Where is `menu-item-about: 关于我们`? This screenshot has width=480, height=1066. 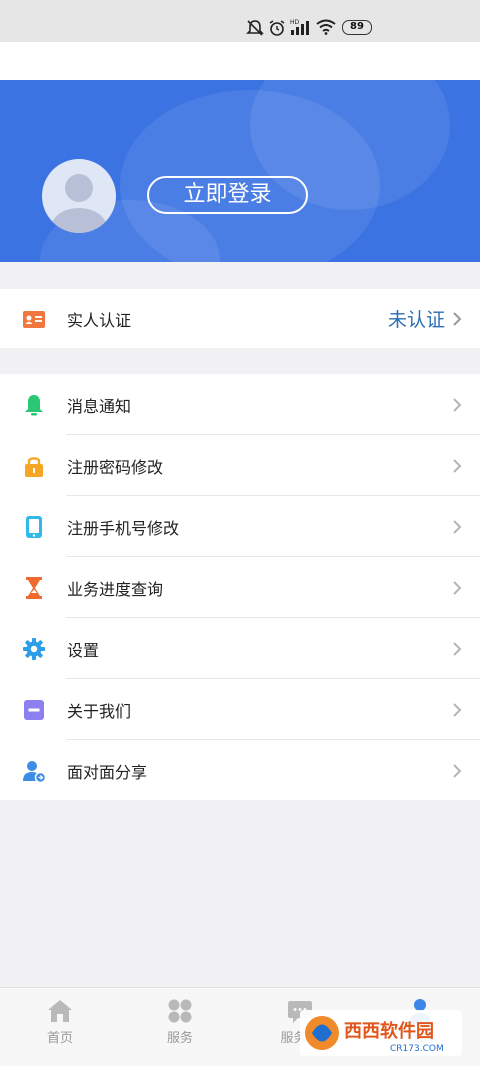
menu-item-about: 关于我们 is located at coordinates (240, 709).